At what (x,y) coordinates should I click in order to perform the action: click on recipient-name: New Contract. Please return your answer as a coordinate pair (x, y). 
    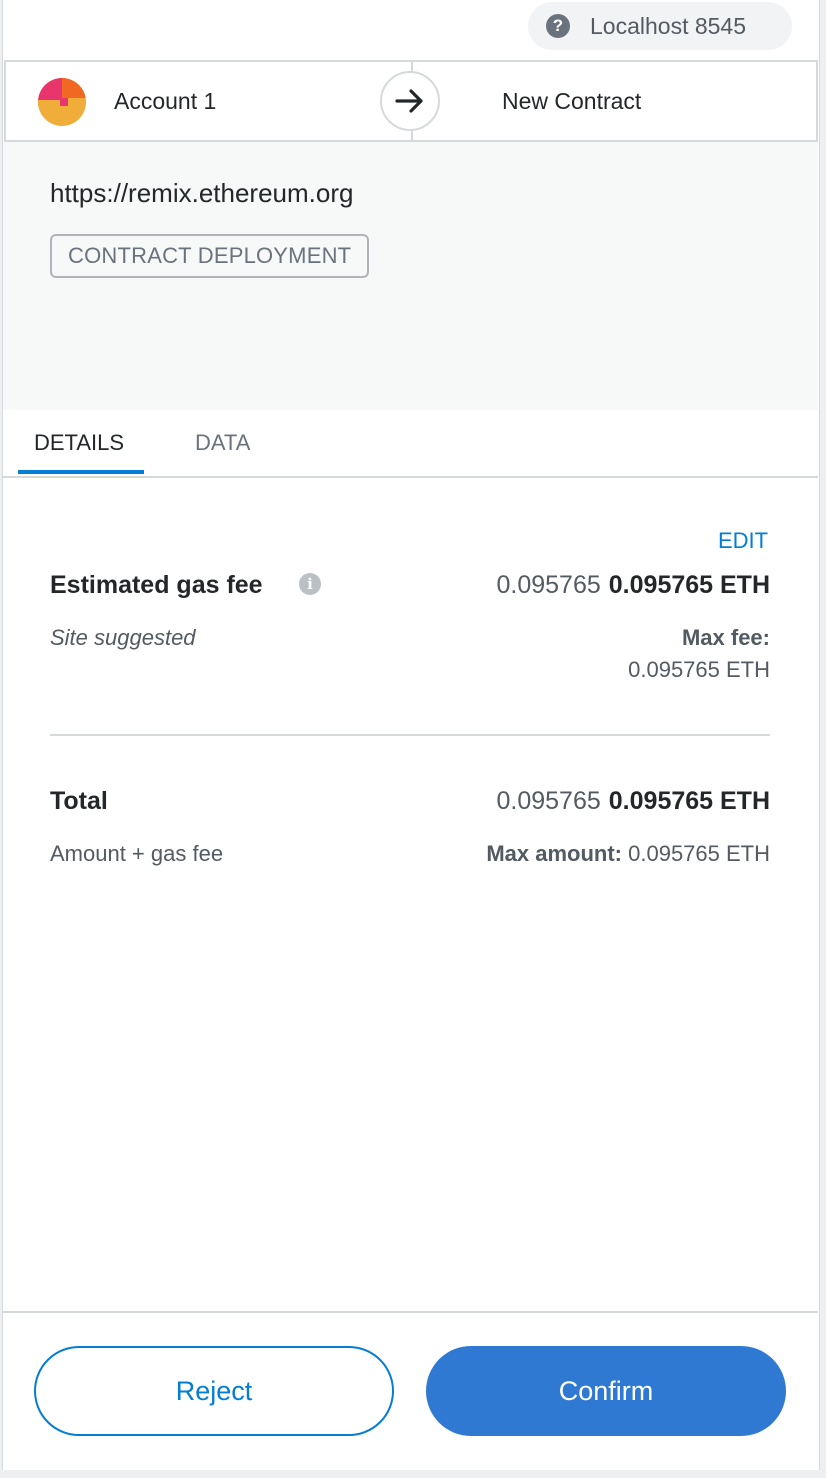
    Looking at the image, I should click on (572, 101).